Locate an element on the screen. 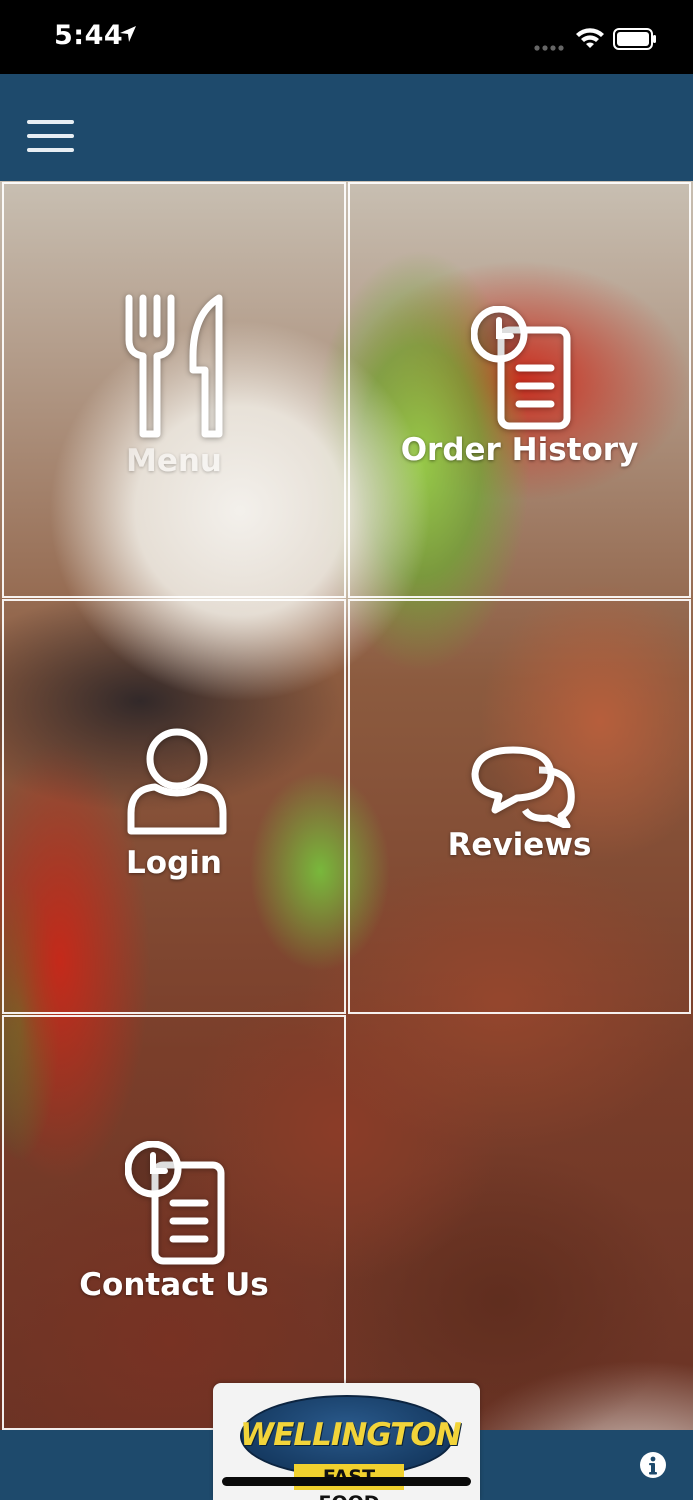 The height and width of the screenshot is (1500, 693). hamburger-icon is located at coordinates (51, 136).